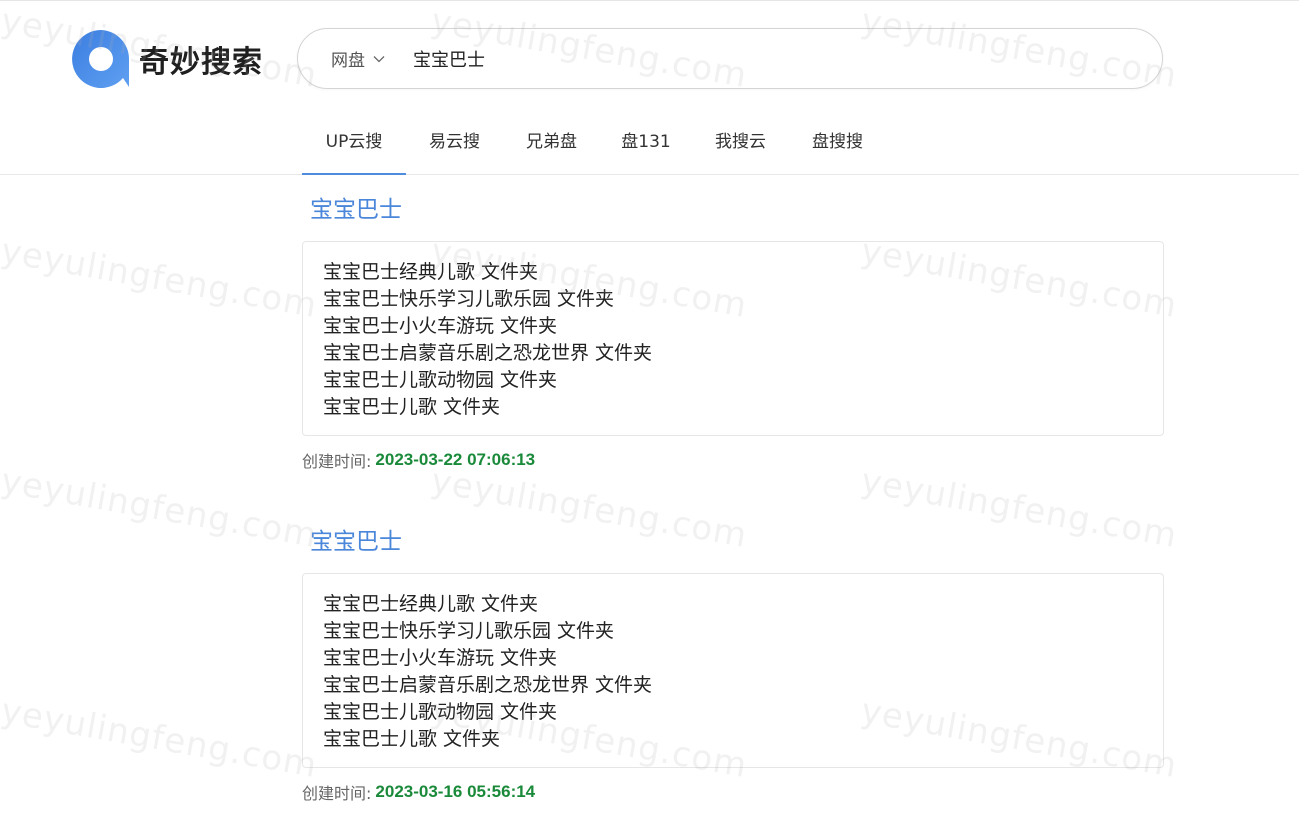 The width and height of the screenshot is (1299, 833). Describe the element at coordinates (837, 141) in the screenshot. I see `tab-pan-sousou: 盘搜搜` at that location.